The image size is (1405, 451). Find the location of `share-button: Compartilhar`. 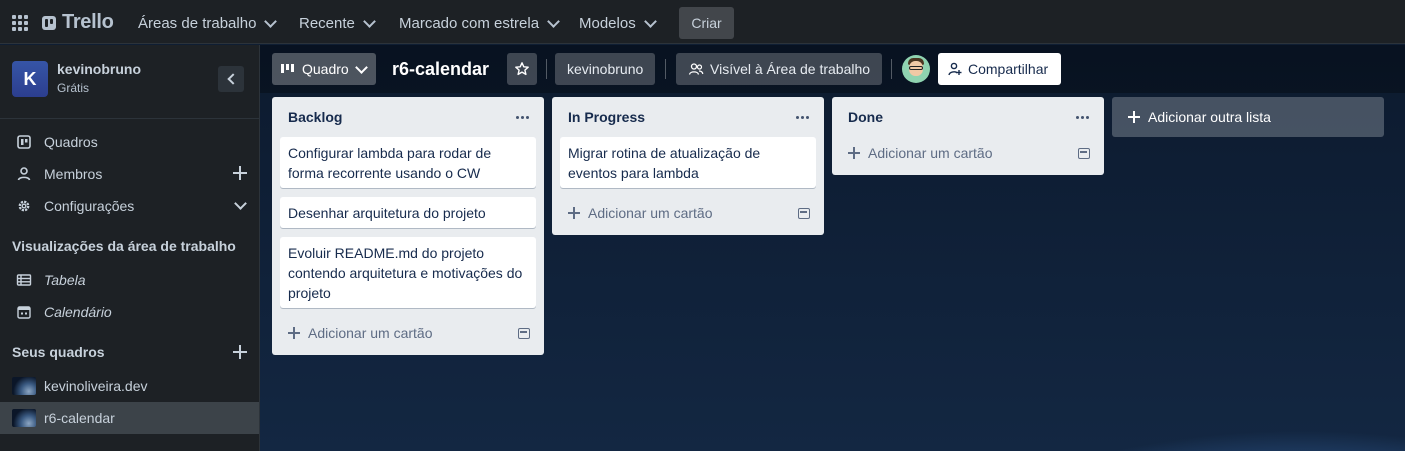

share-button: Compartilhar is located at coordinates (999, 69).